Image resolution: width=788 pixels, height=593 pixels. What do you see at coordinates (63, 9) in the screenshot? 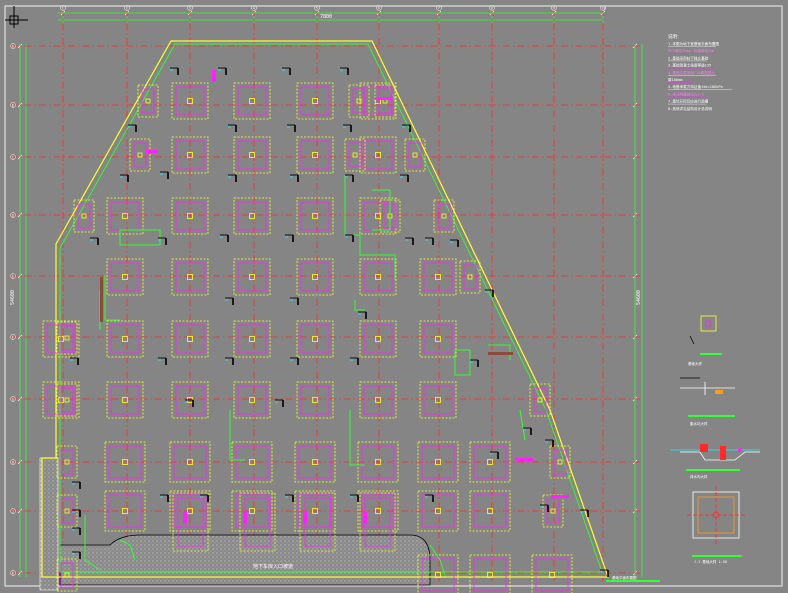
I see `axis-label-top: 1` at bounding box center [63, 9].